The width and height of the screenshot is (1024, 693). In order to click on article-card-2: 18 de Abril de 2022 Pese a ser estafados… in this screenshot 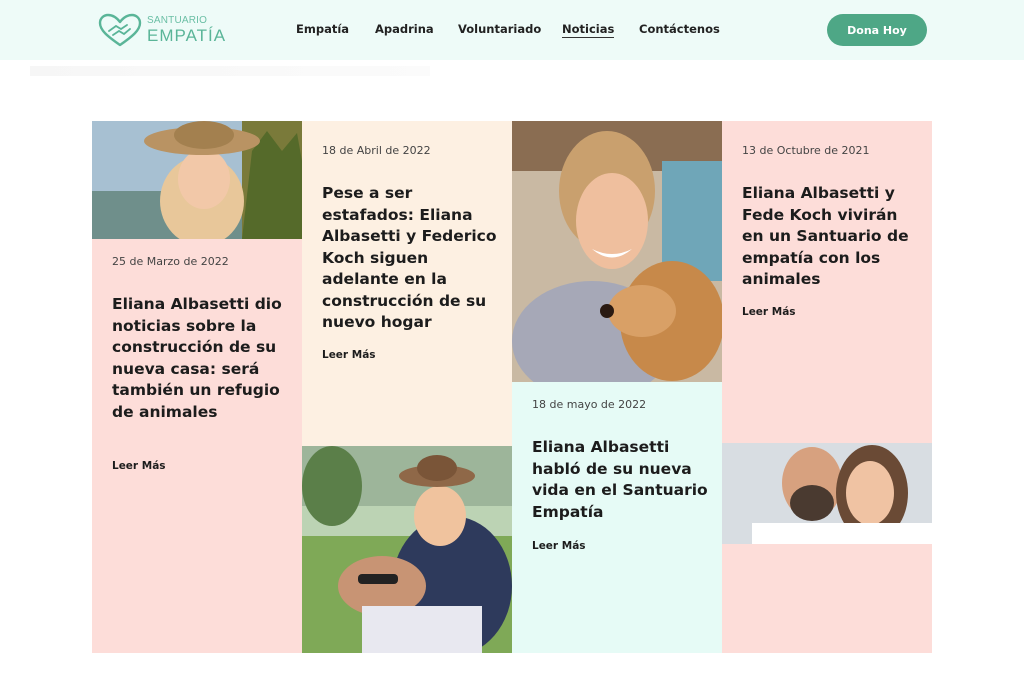, I will do `click(407, 283)`.